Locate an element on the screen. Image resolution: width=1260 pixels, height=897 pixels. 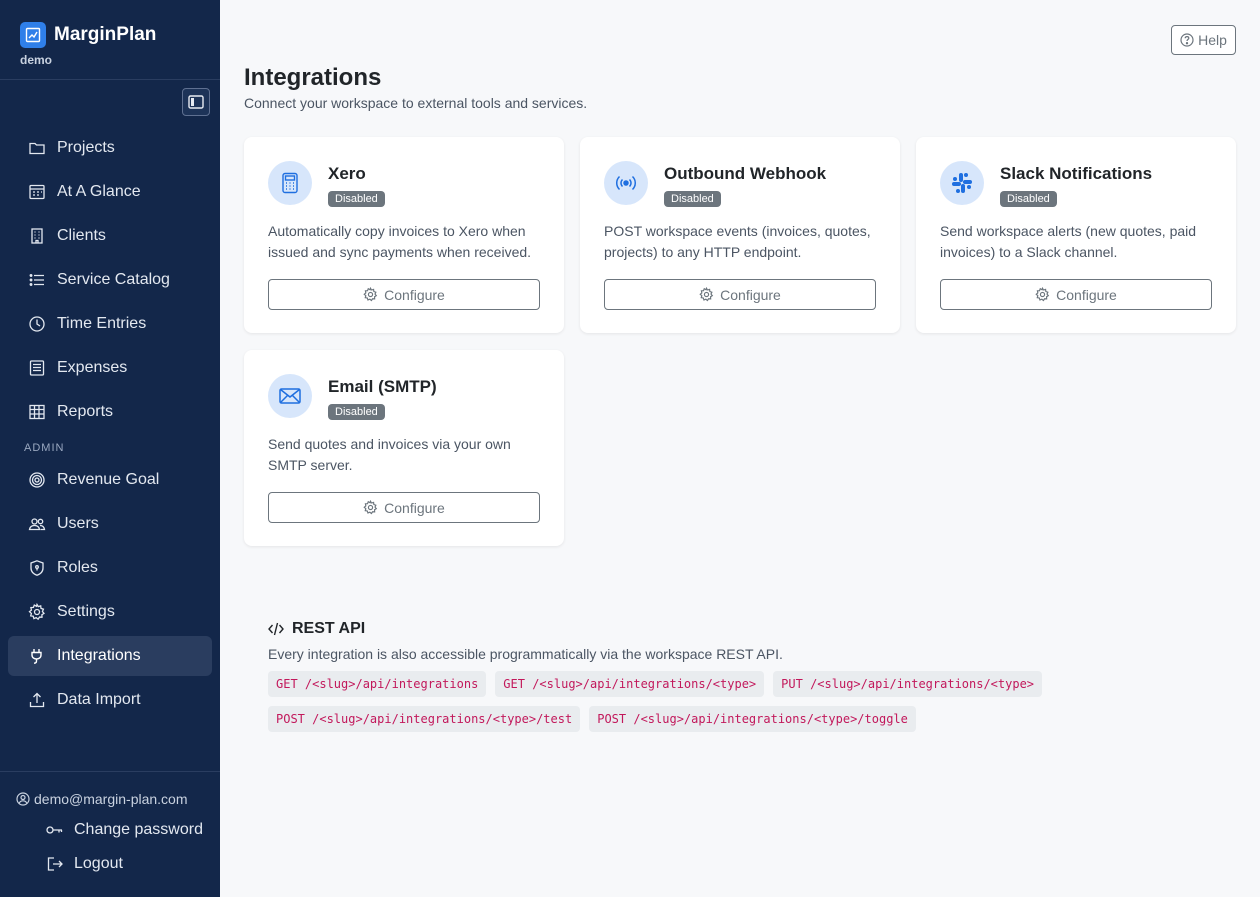
receipt-icon is located at coordinates (37, 368).